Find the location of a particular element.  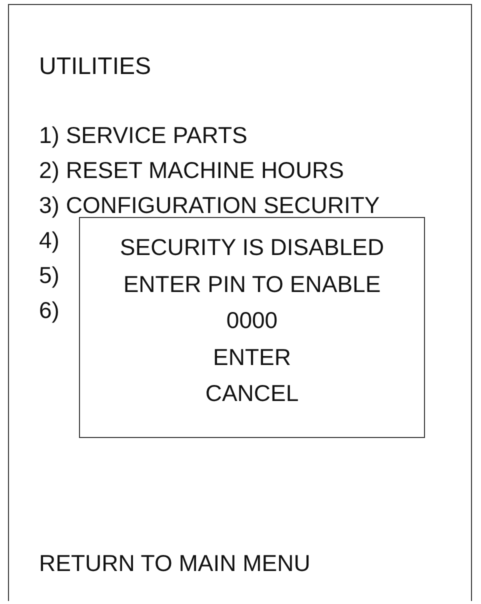

menu-item: 2) RESET MACHINE HOURS is located at coordinates (191, 170).